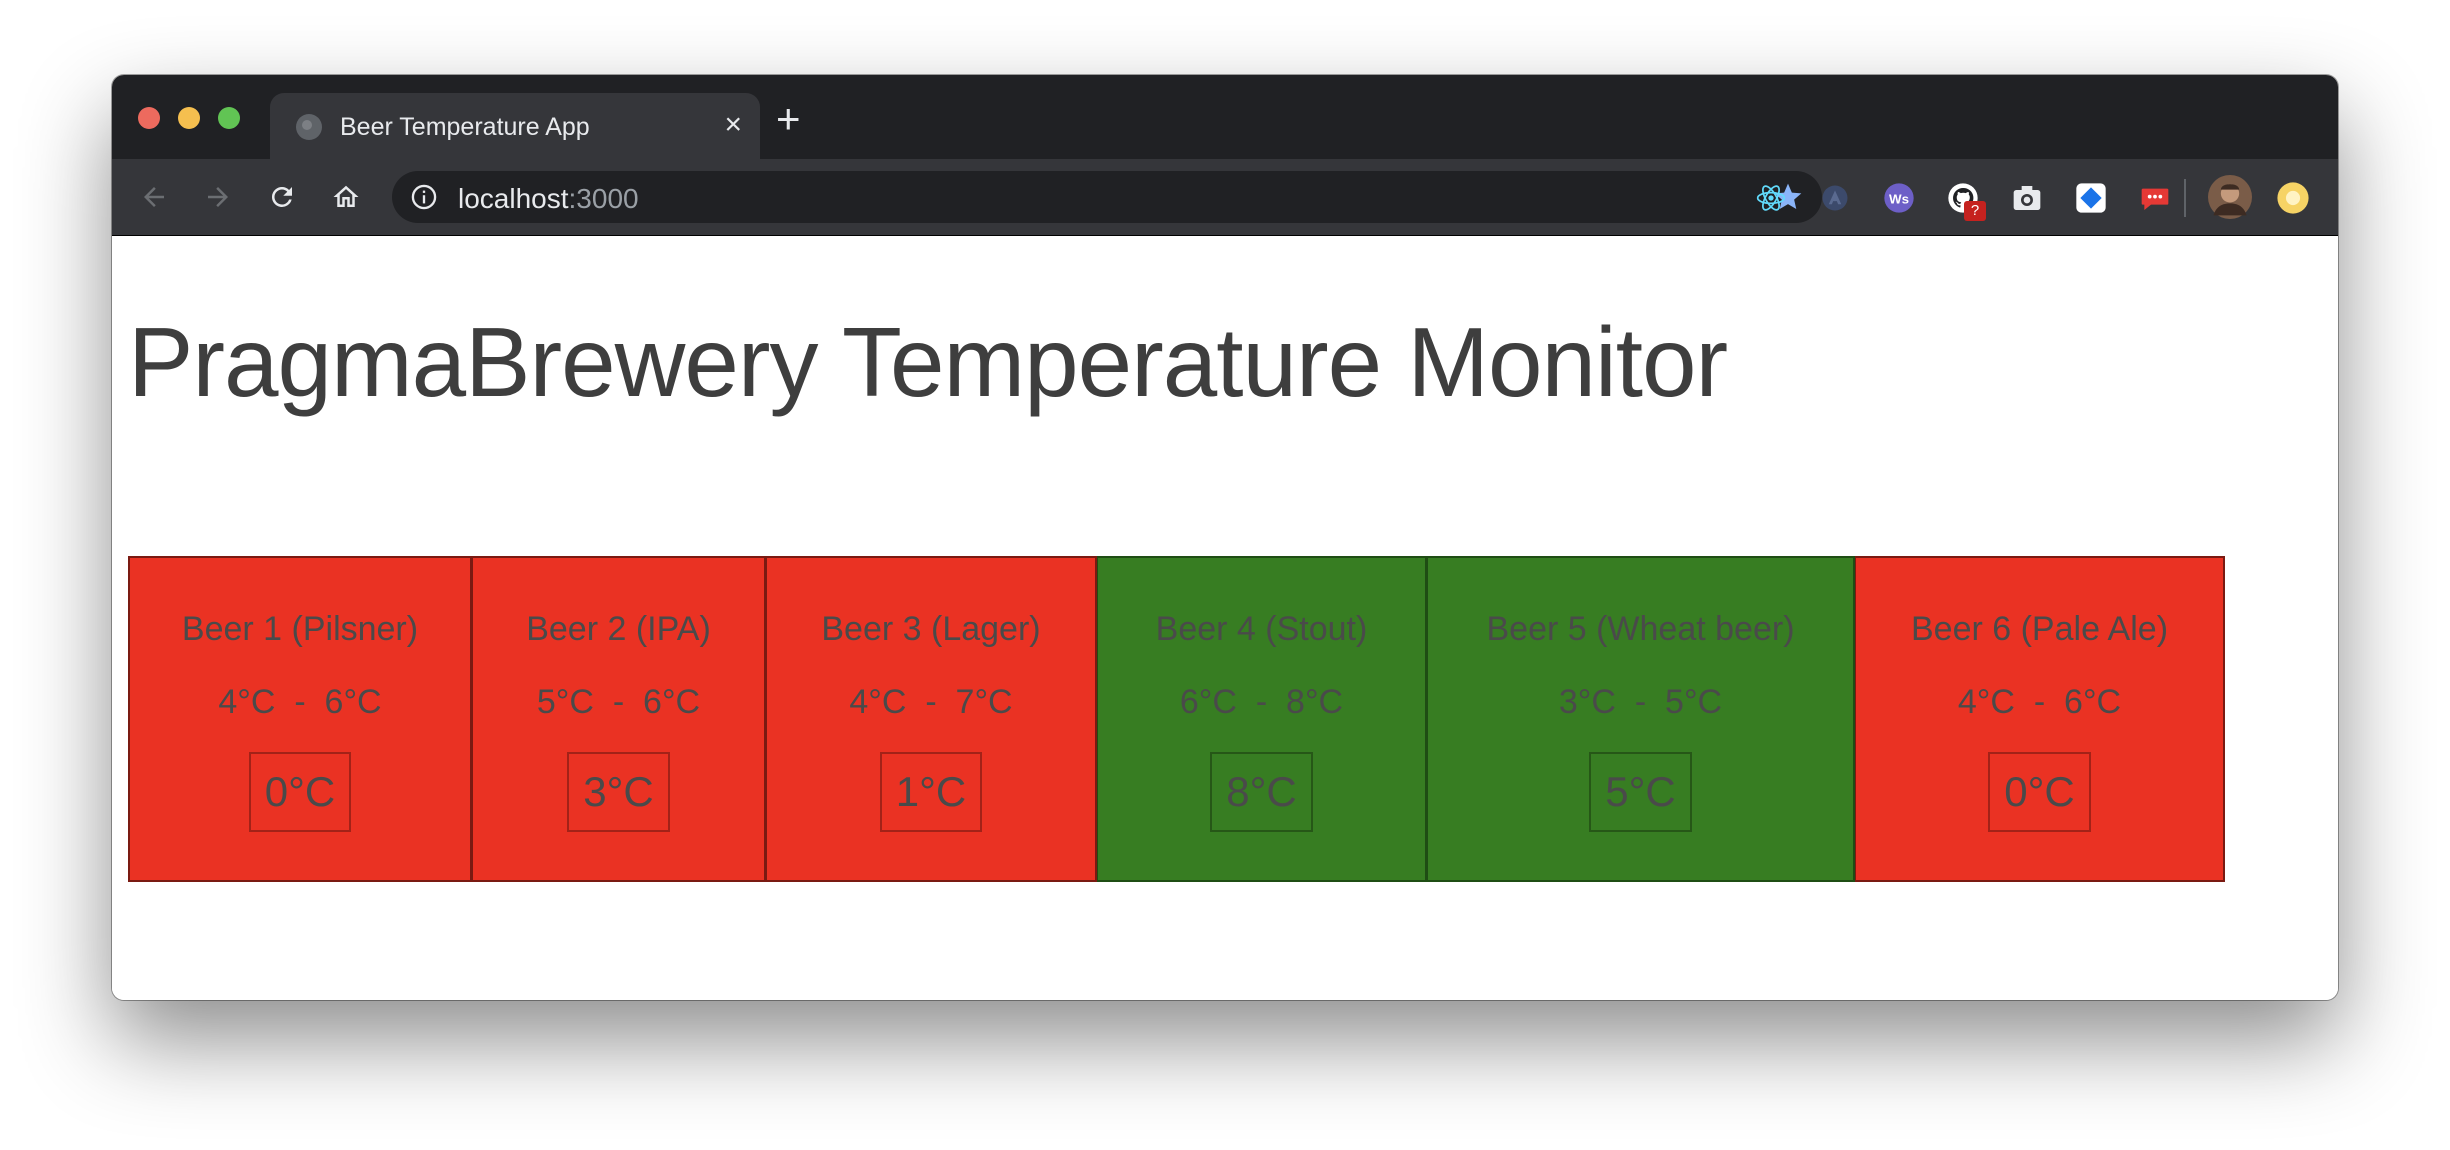  Describe the element at coordinates (1261, 702) in the screenshot. I see `beer-temperature-range: 6°C - 8°C` at that location.